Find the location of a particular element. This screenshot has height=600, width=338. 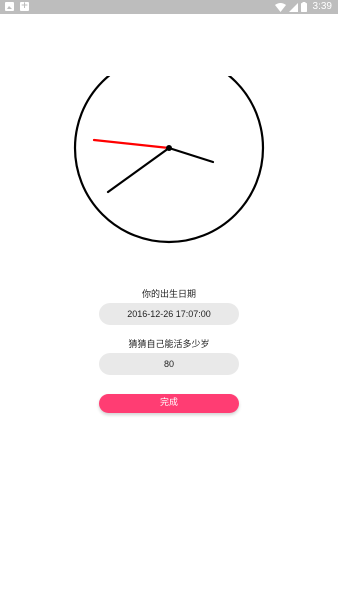

image-icon is located at coordinates (9, 6).